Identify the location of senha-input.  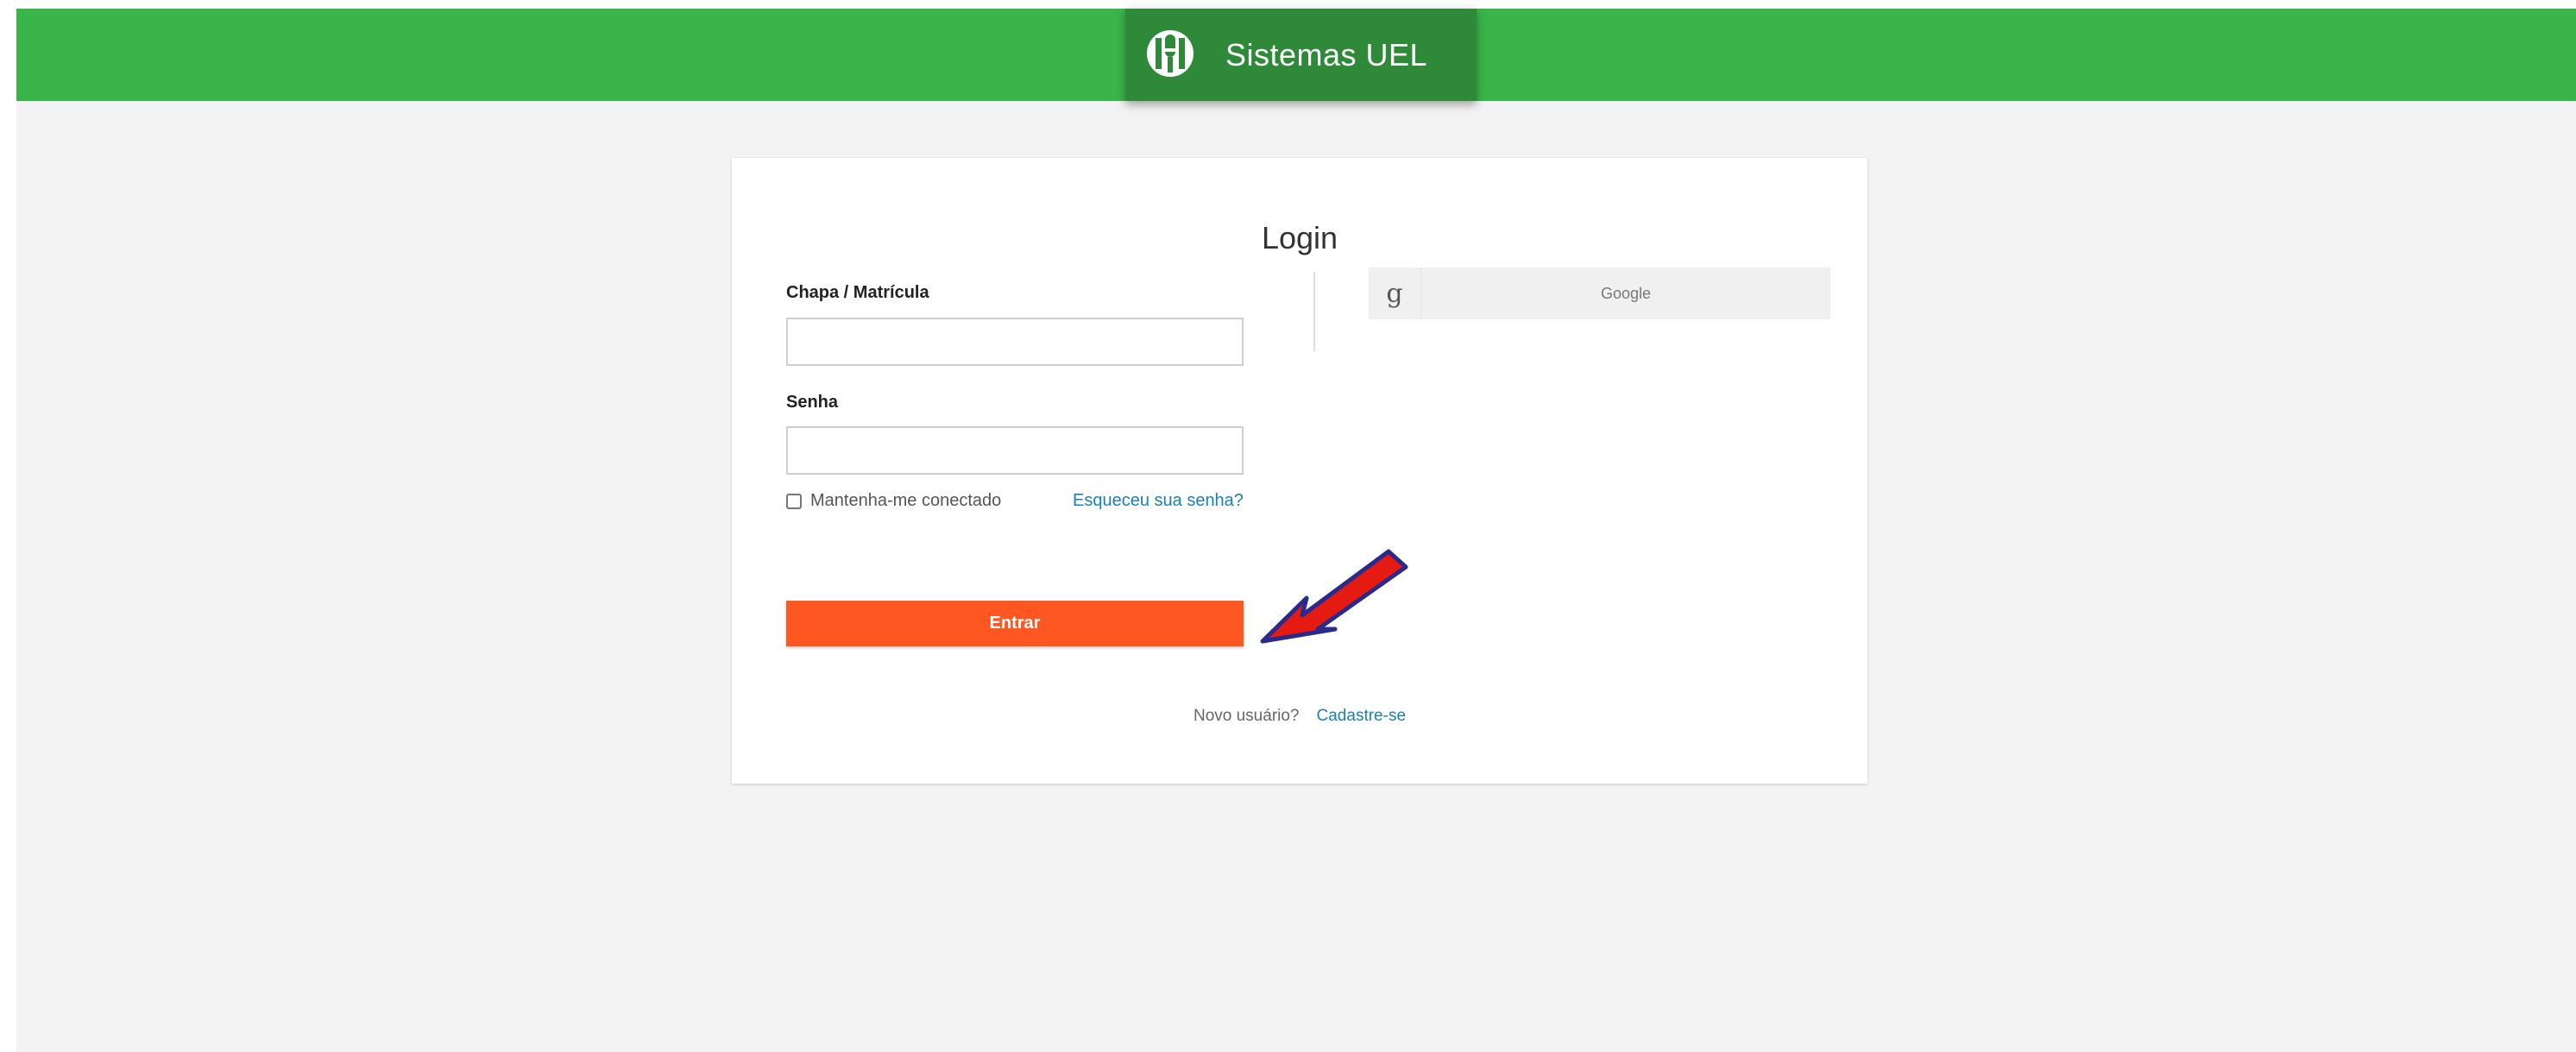
(1015, 450).